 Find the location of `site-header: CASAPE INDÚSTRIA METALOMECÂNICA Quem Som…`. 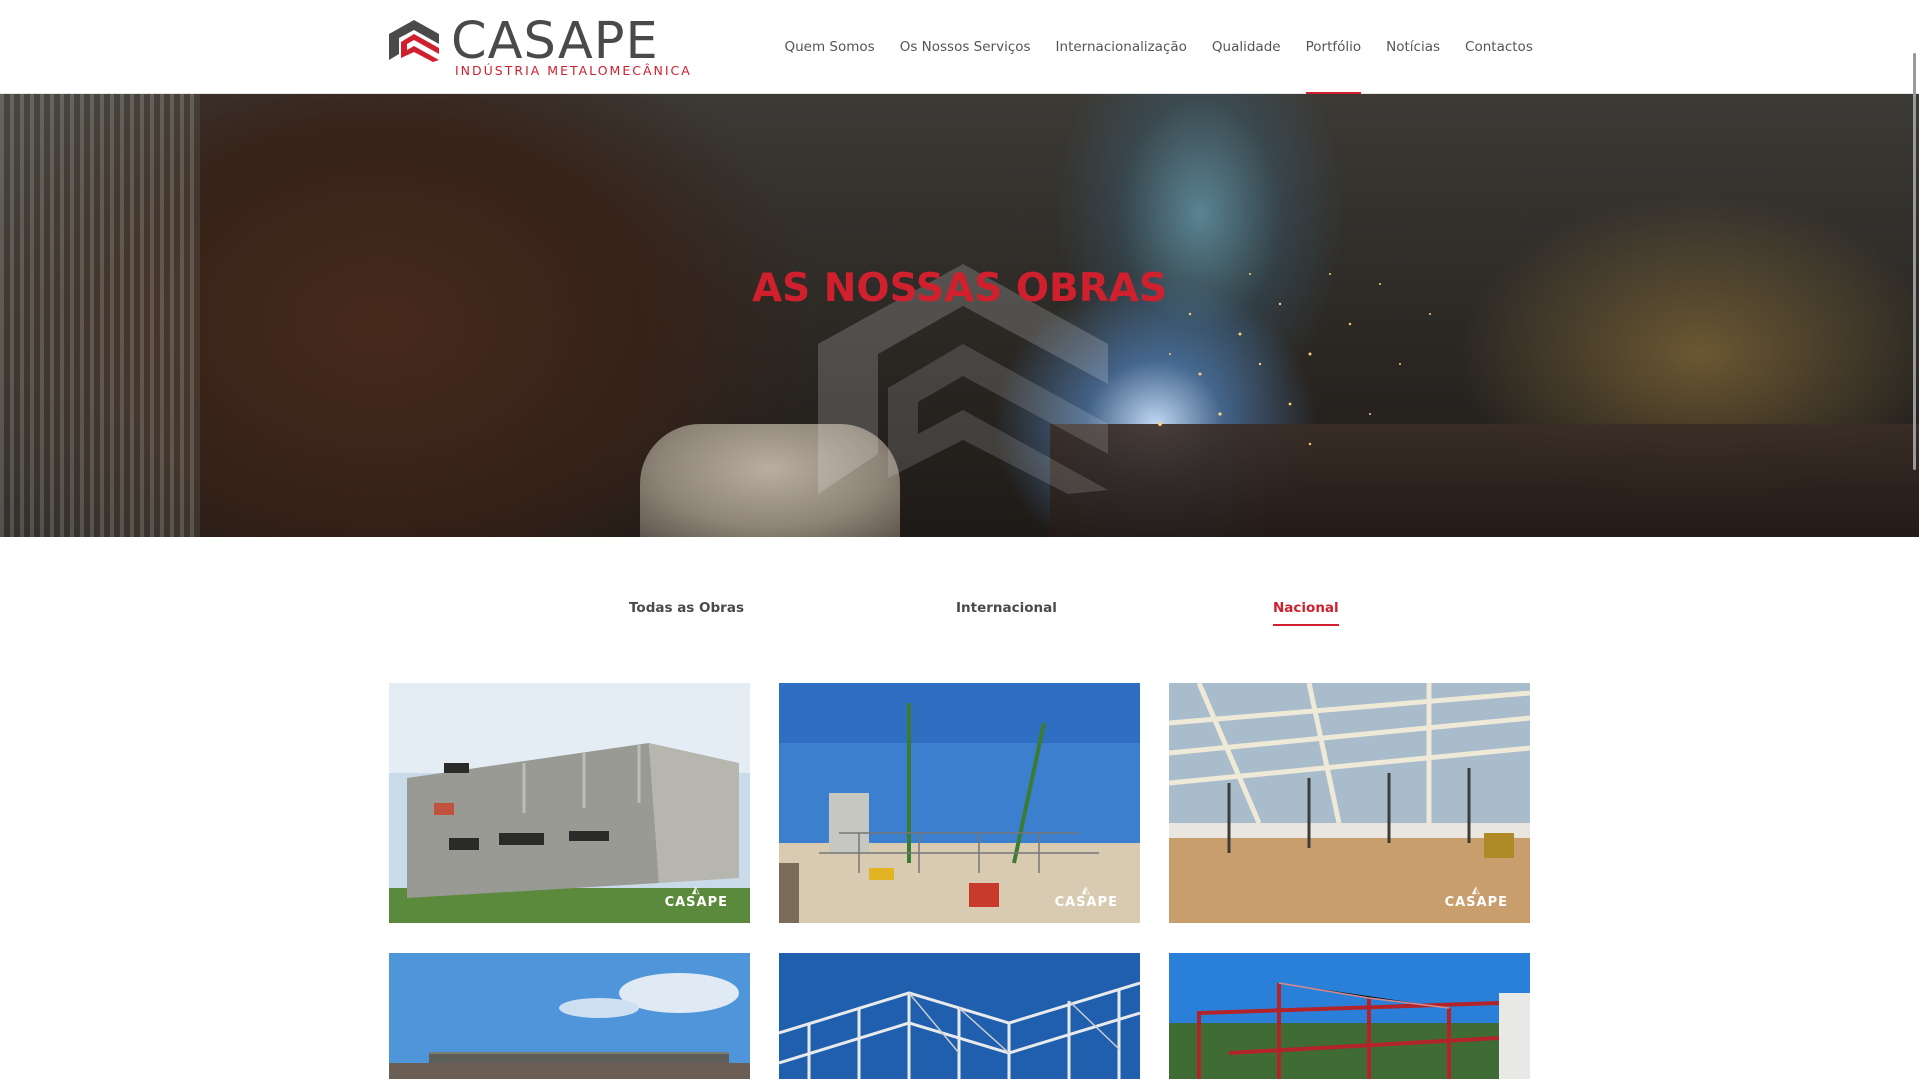

site-header: CASAPE INDÚSTRIA METALOMECÂNICA Quem Som… is located at coordinates (959, 47).